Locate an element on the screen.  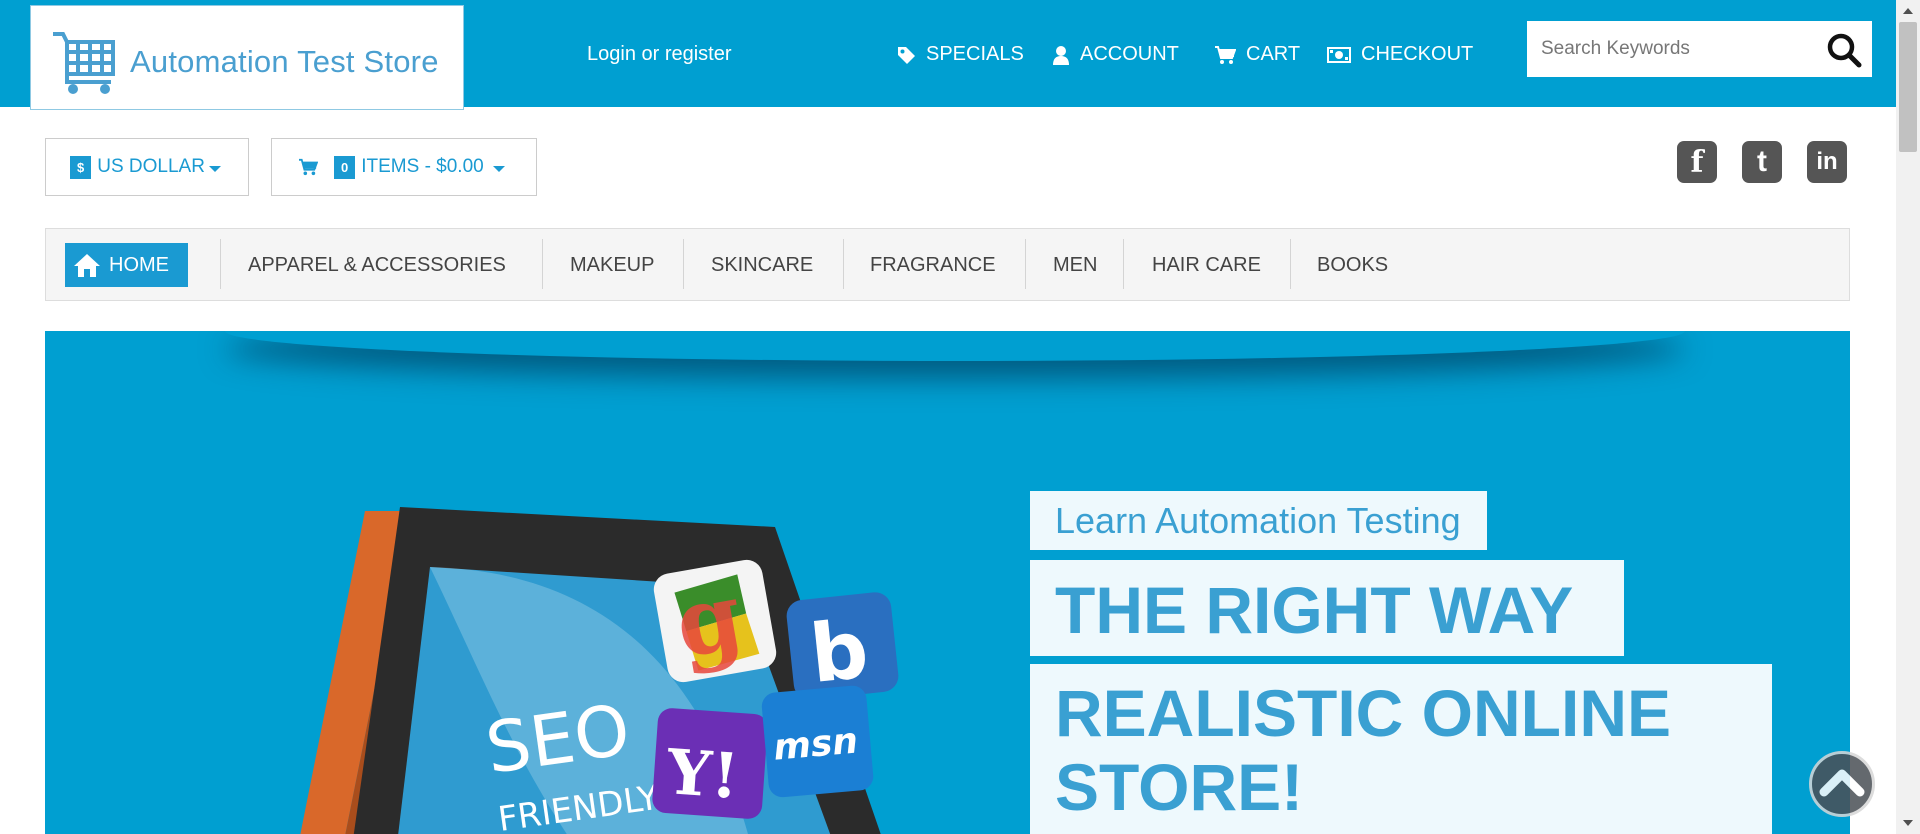
nav-specials: SPECIALS is located at coordinates (960, 54).